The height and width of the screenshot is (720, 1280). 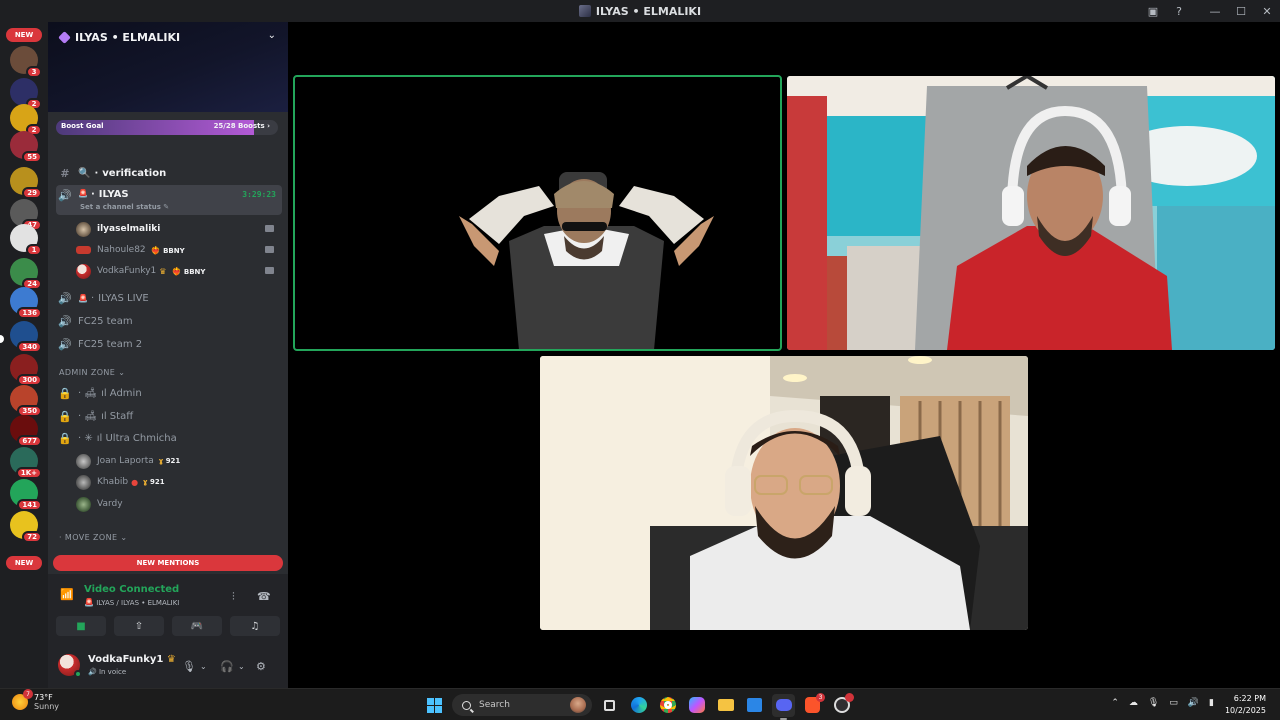 I want to click on close-button: ✕, so click(x=1267, y=11).